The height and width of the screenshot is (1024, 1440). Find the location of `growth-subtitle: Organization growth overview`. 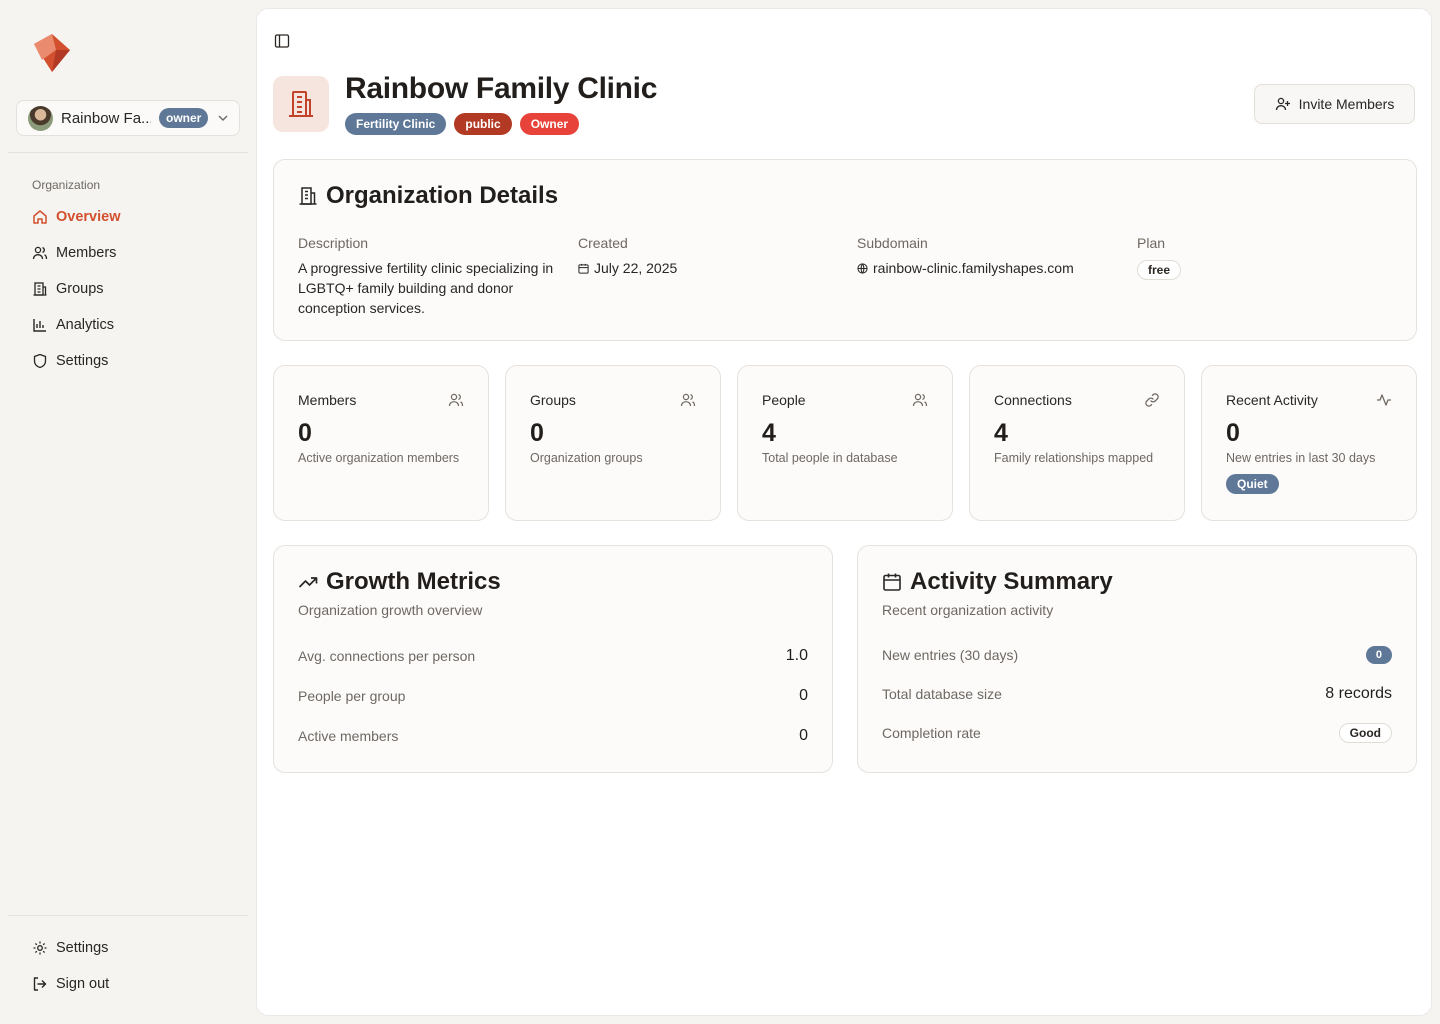

growth-subtitle: Organization growth overview is located at coordinates (390, 610).